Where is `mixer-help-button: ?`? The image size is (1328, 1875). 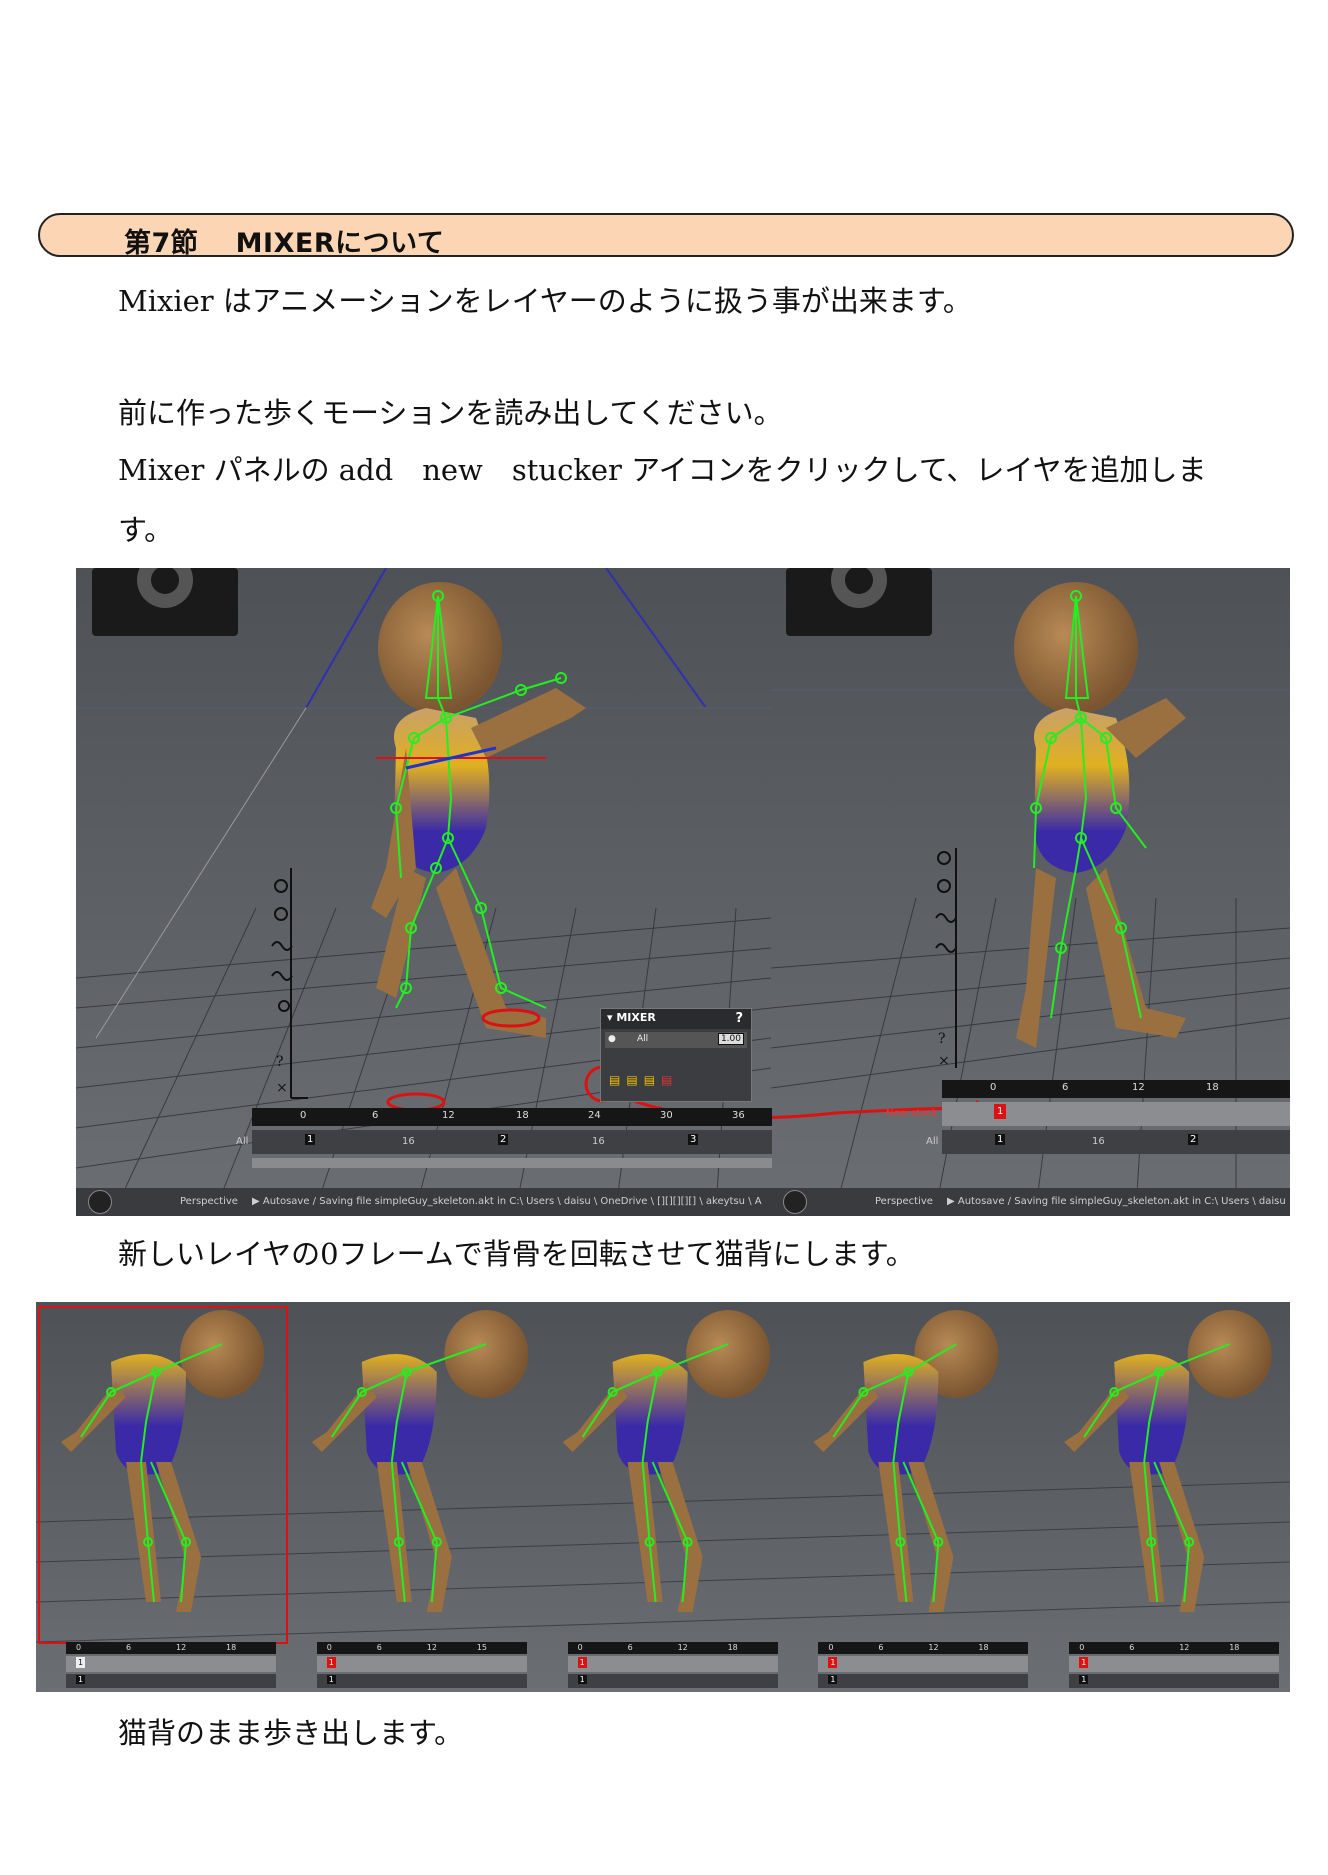
mixer-help-button: ? is located at coordinates (739, 1018).